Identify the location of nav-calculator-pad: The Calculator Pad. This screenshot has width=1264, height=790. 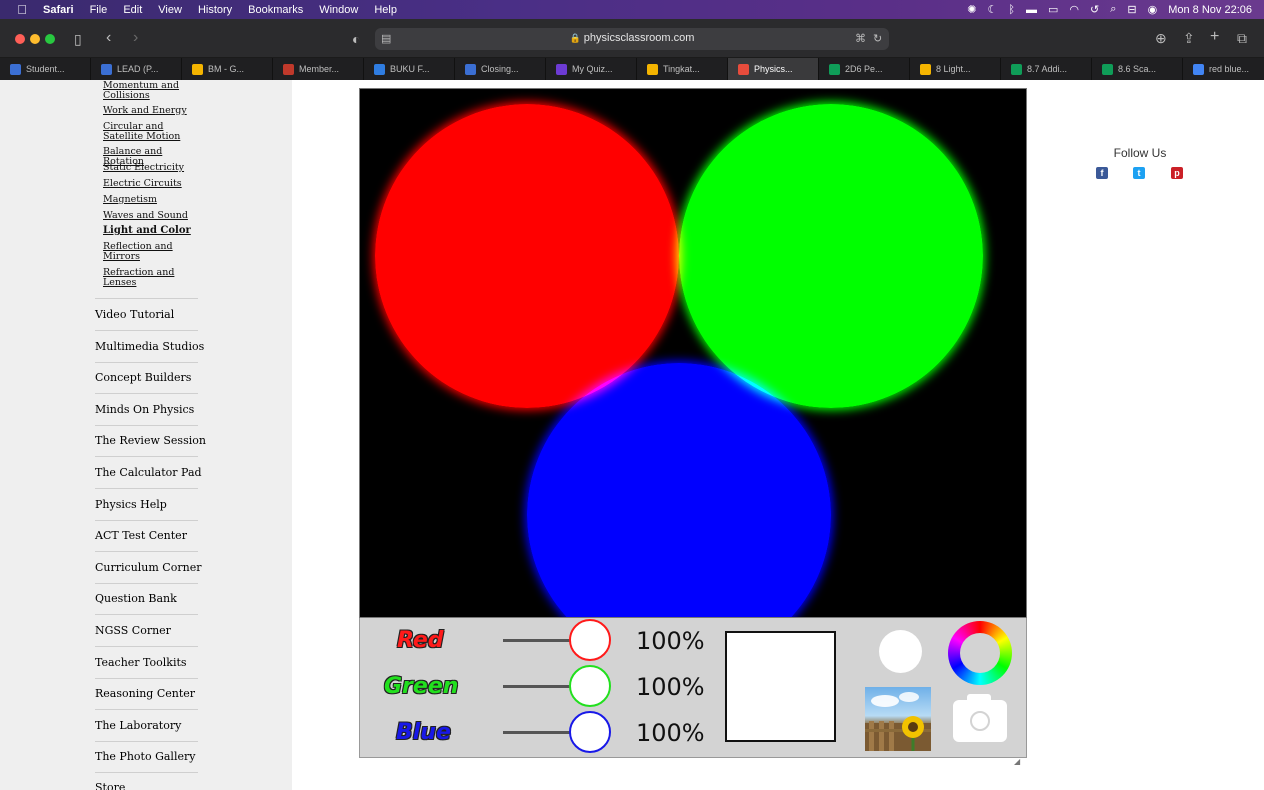
(148, 473).